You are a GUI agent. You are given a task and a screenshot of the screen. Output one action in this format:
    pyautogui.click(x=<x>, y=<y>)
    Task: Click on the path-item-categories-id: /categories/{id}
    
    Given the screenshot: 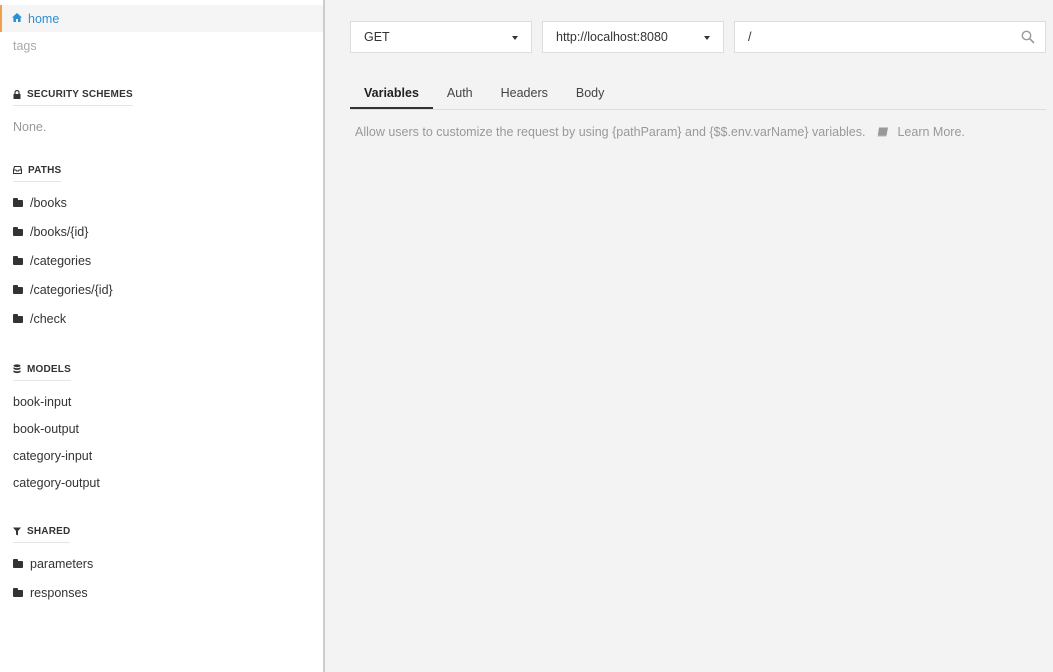 What is the action you would take?
    pyautogui.click(x=63, y=290)
    